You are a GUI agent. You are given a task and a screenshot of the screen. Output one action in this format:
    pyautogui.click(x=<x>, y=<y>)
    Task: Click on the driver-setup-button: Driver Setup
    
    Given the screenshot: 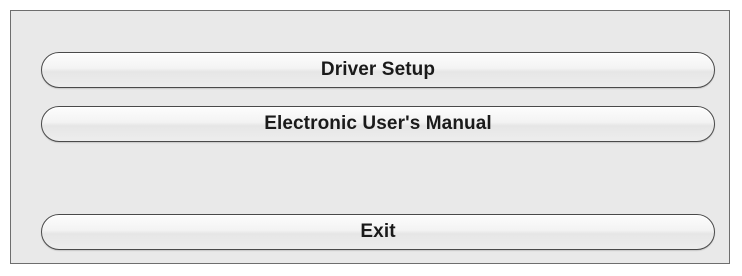 What is the action you would take?
    pyautogui.click(x=378, y=70)
    